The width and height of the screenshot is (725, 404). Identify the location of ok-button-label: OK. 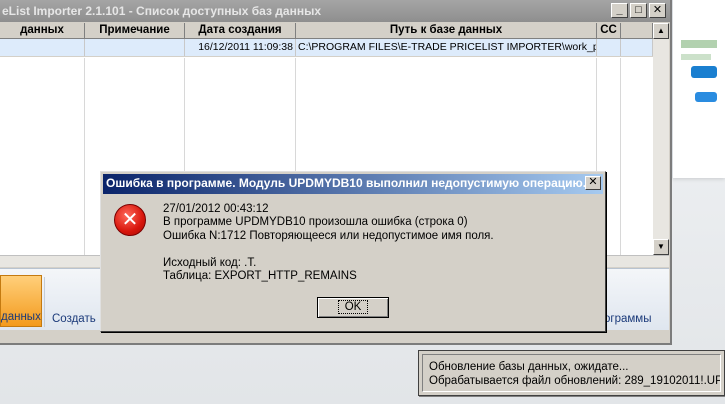
(353, 307).